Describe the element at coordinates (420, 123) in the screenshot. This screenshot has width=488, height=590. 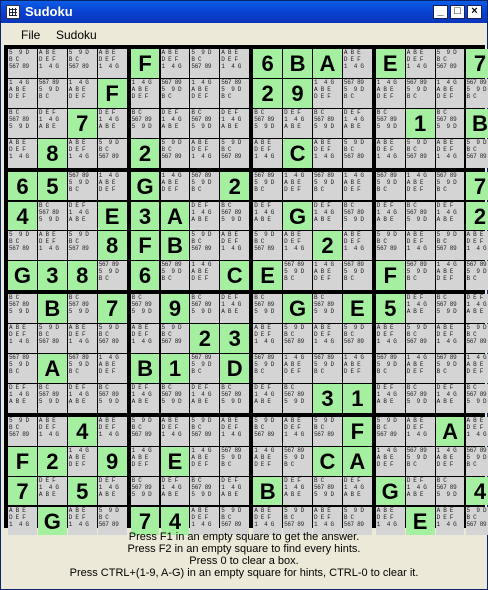
I see `sudoku-cell: 1` at that location.